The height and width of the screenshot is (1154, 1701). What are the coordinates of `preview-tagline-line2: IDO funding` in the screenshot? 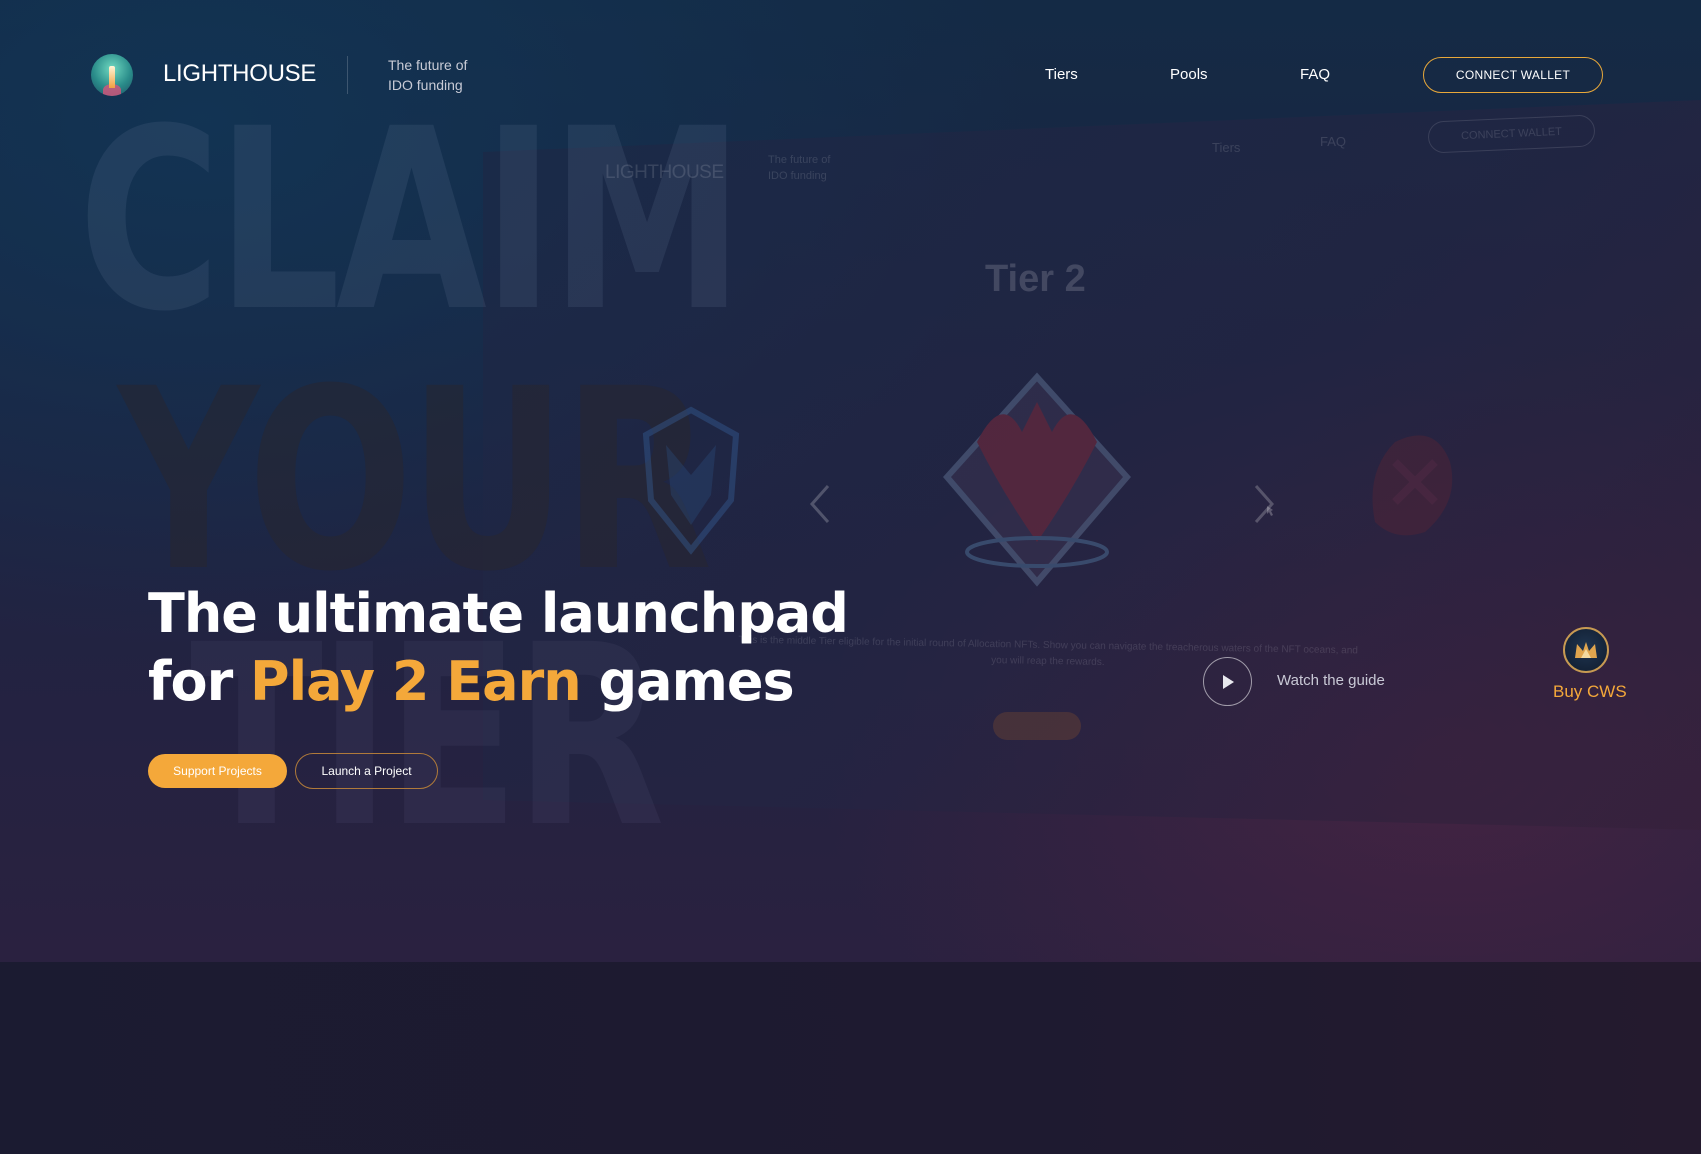 It's located at (797, 176).